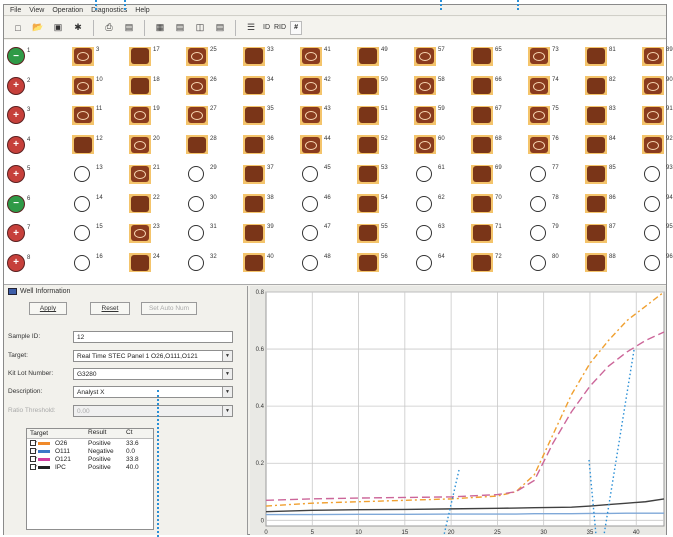  Describe the element at coordinates (160, 28) in the screenshot. I see `grid-view-icon: ▦` at that location.